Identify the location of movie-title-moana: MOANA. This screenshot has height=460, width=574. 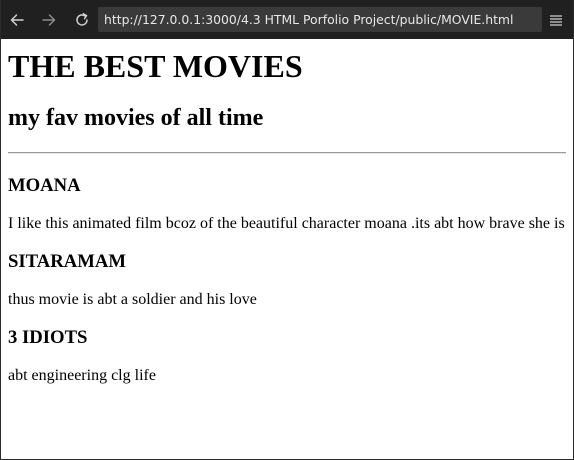
(44, 185).